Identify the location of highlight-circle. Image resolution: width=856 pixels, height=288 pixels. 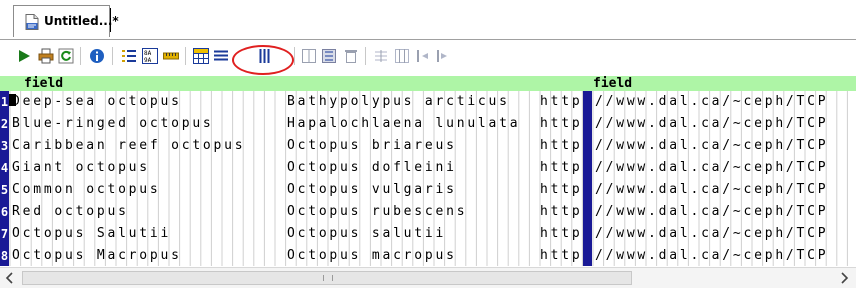
(263, 60).